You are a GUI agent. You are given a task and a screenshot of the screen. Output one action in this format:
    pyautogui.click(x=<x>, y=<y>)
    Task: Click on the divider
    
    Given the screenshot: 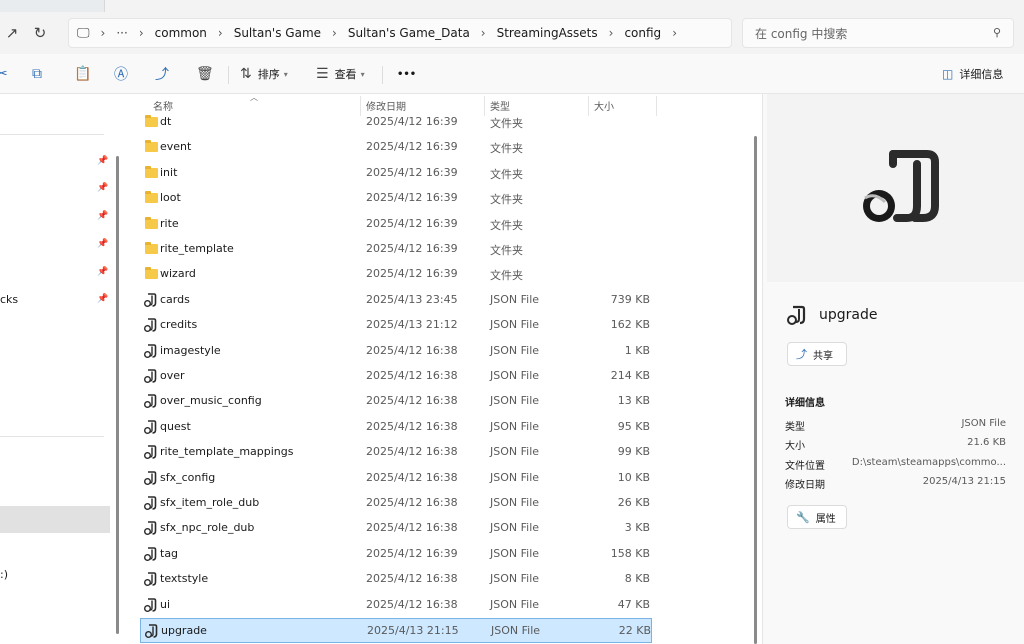 What is the action you would take?
    pyautogui.click(x=382, y=75)
    